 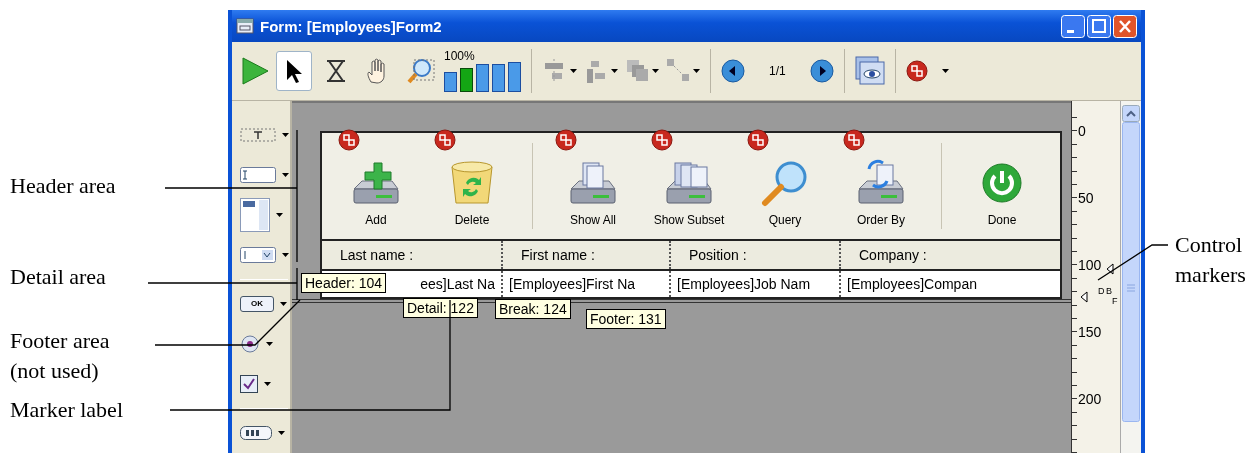 What do you see at coordinates (351, 26) in the screenshot?
I see `window-title: Form: [Employees]Form2` at bounding box center [351, 26].